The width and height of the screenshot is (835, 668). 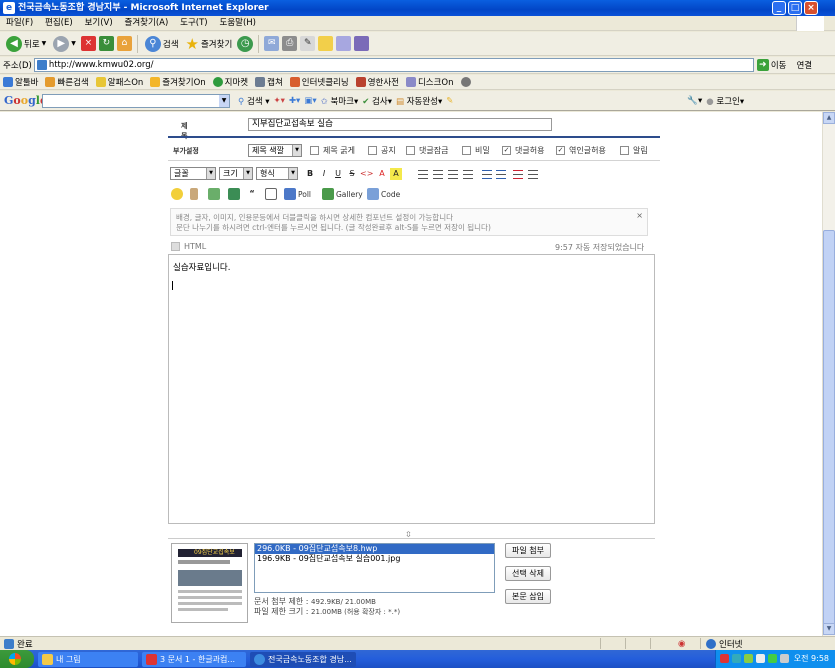 What do you see at coordinates (779, 8) in the screenshot?
I see `minimize-button: _` at bounding box center [779, 8].